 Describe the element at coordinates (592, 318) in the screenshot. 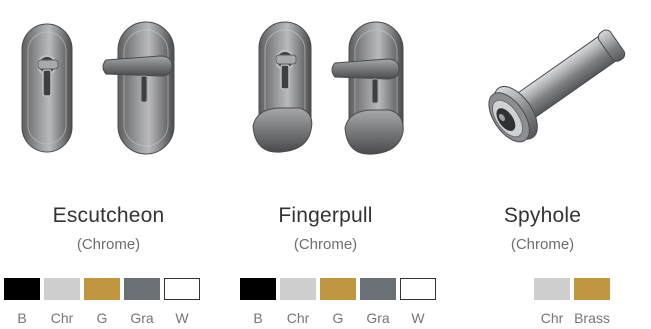

I see `swatch-label: Brass` at that location.